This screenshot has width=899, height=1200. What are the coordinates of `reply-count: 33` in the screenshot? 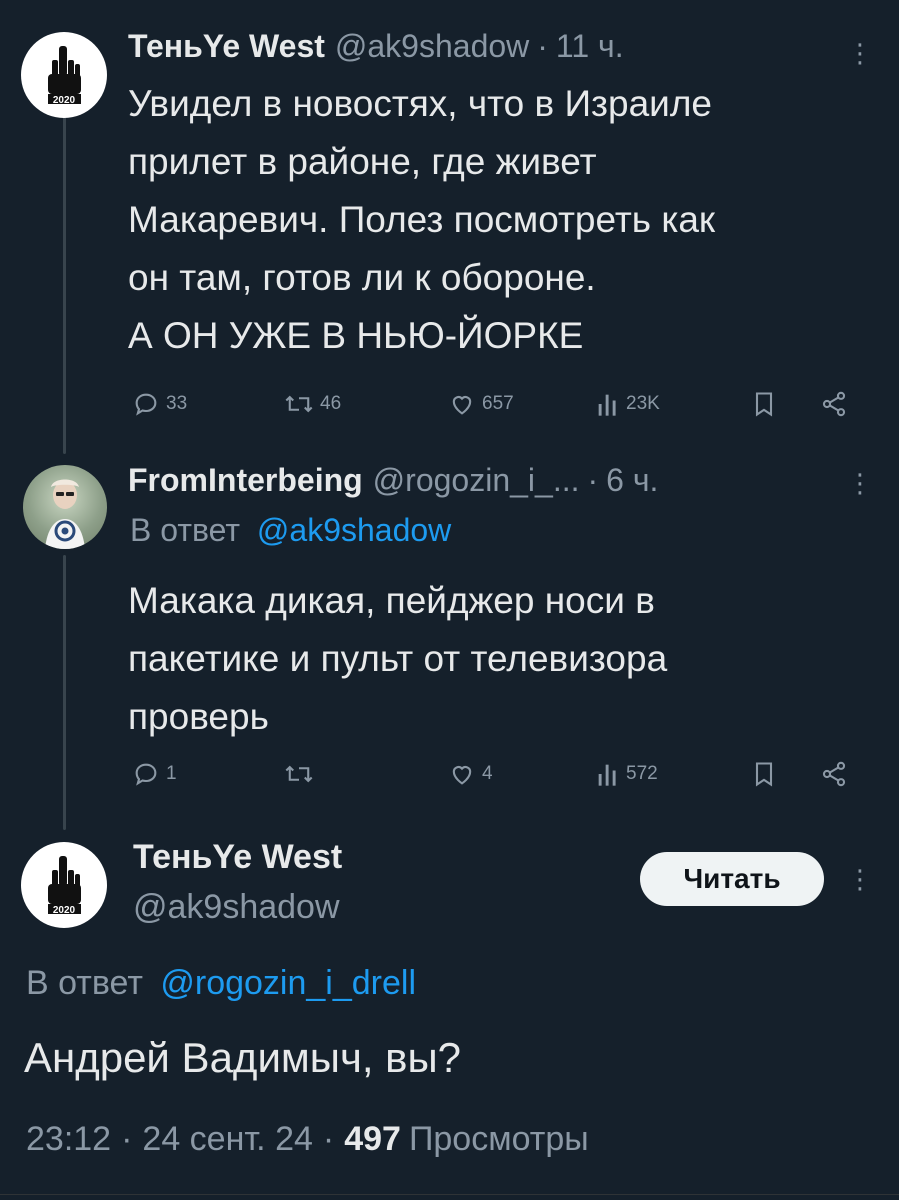 It's located at (177, 403).